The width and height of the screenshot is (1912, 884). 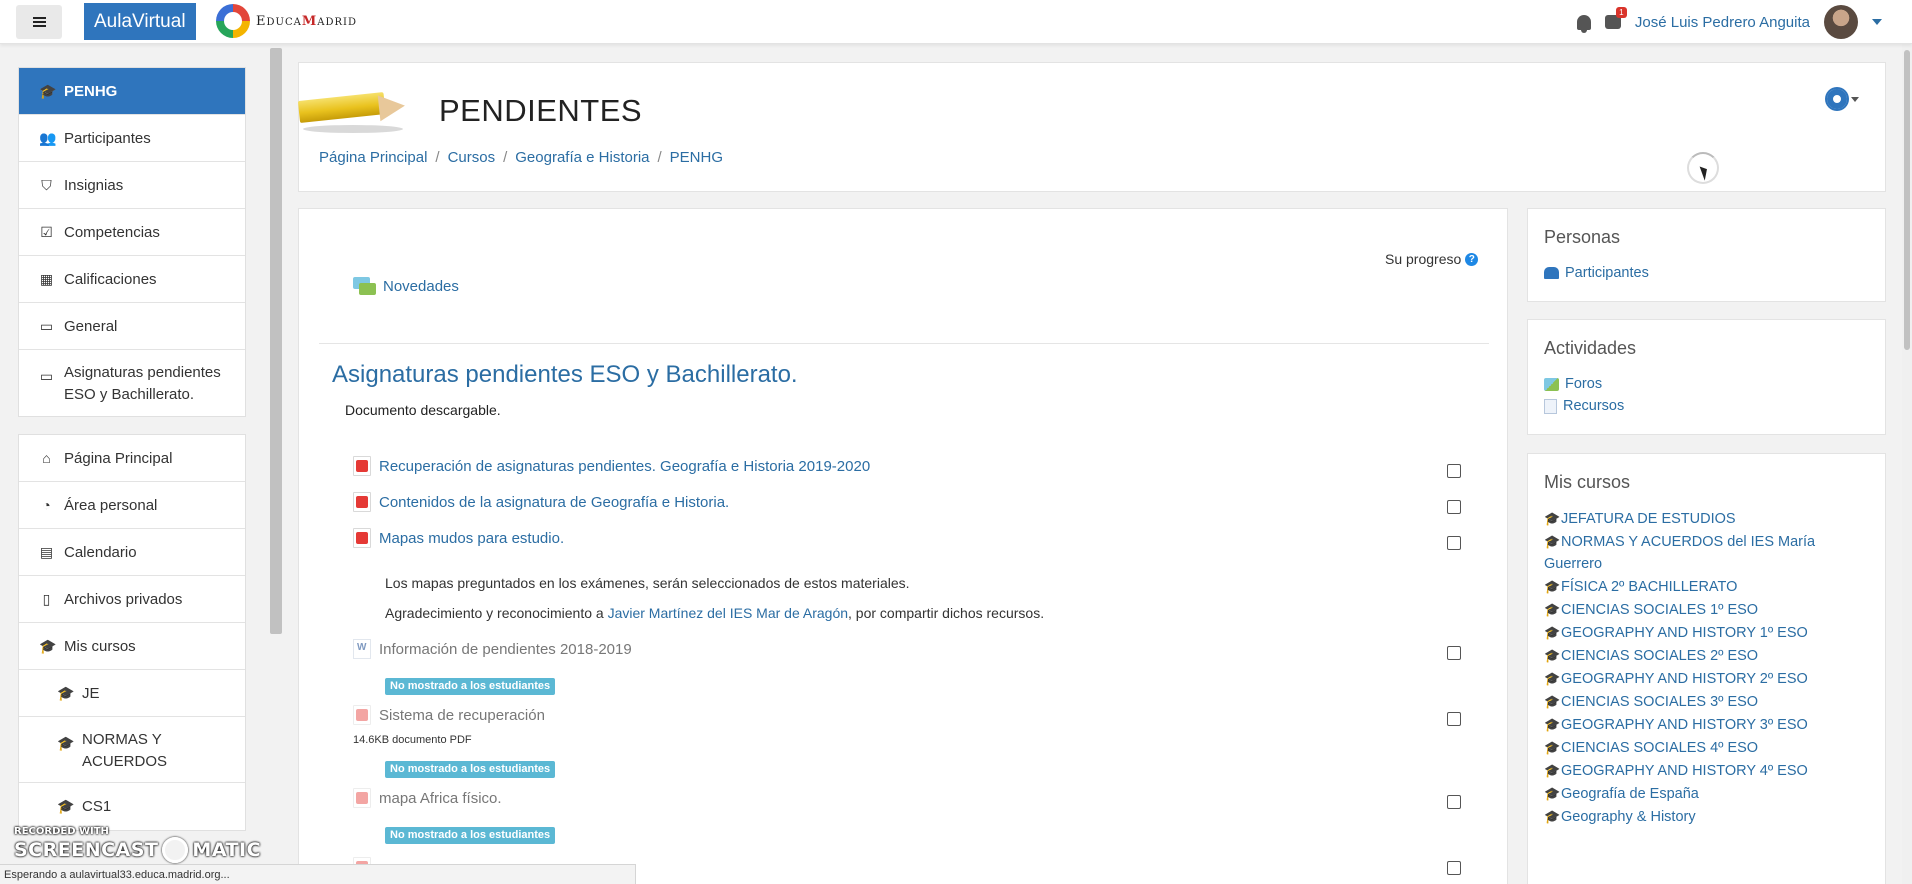 What do you see at coordinates (1706, 609) in the screenshot?
I see `course-link: 🎓CIENCIAS SOCIALES 1º ESO` at bounding box center [1706, 609].